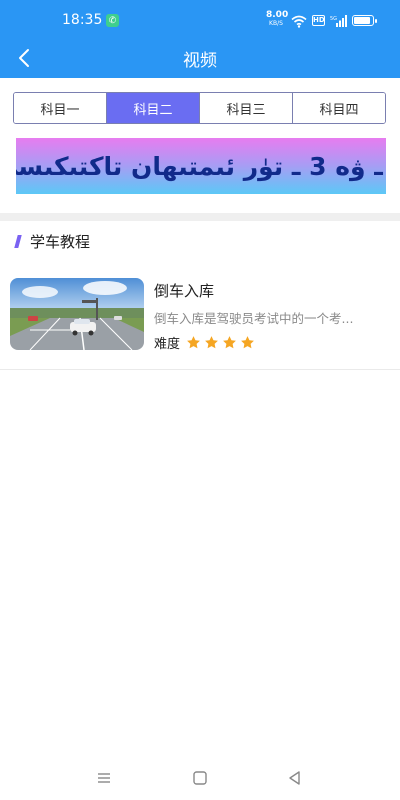 Image resolution: width=400 pixels, height=800 pixels. Describe the element at coordinates (184, 291) in the screenshot. I see `video-title: 倒车入库` at that location.